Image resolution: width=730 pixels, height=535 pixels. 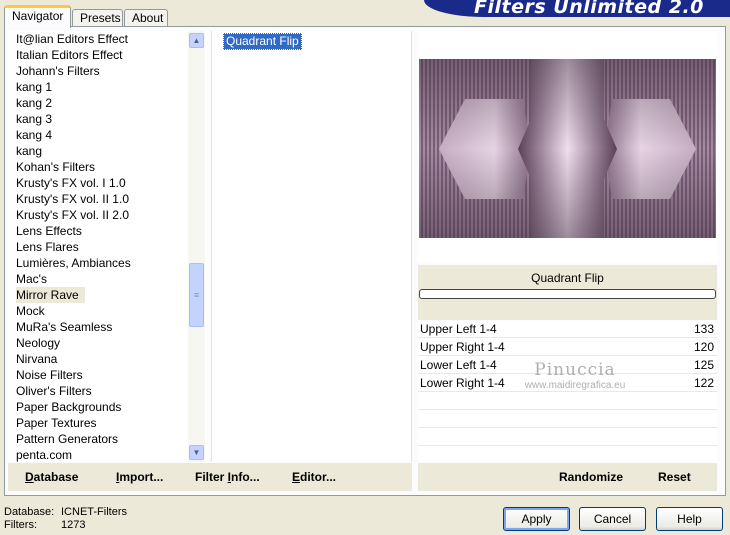 I want to click on category-label: Mirror Rave, so click(x=50, y=295).